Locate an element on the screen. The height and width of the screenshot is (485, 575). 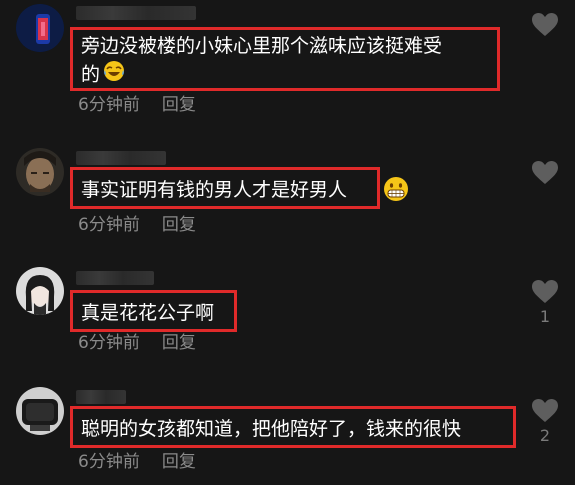
laughing-tears-emoji-icon is located at coordinates (114, 75).